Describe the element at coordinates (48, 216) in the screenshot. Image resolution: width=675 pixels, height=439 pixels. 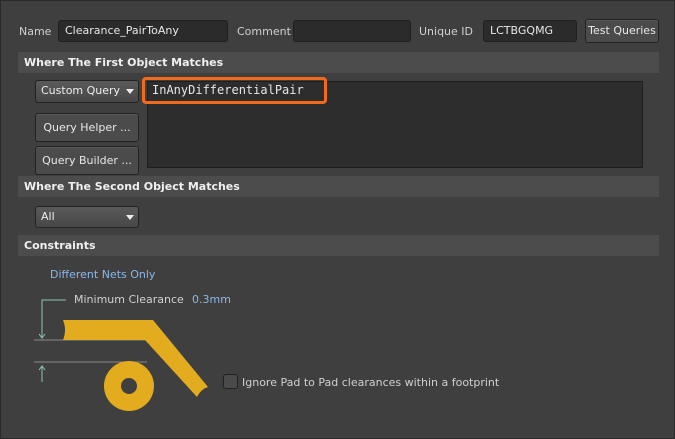
I see `second-object-dropdown-value: All` at that location.